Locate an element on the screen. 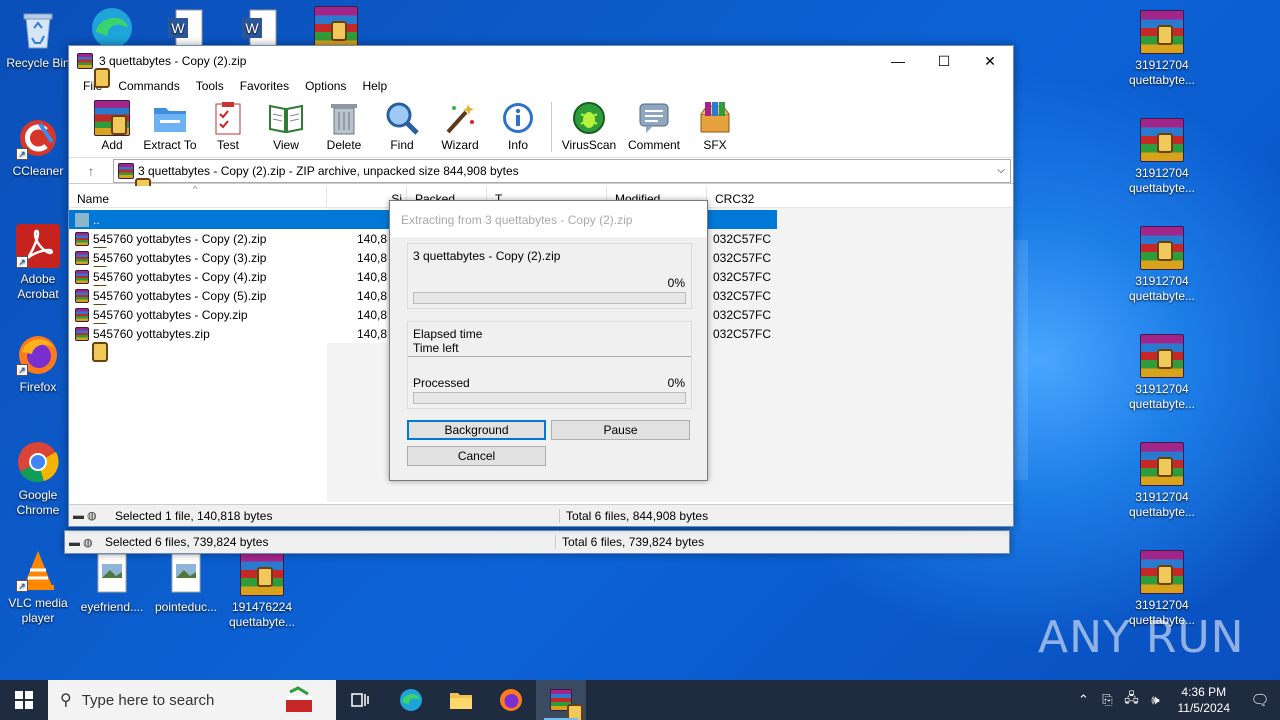 The image size is (1280, 720). menu-help: Help is located at coordinates (374, 86).